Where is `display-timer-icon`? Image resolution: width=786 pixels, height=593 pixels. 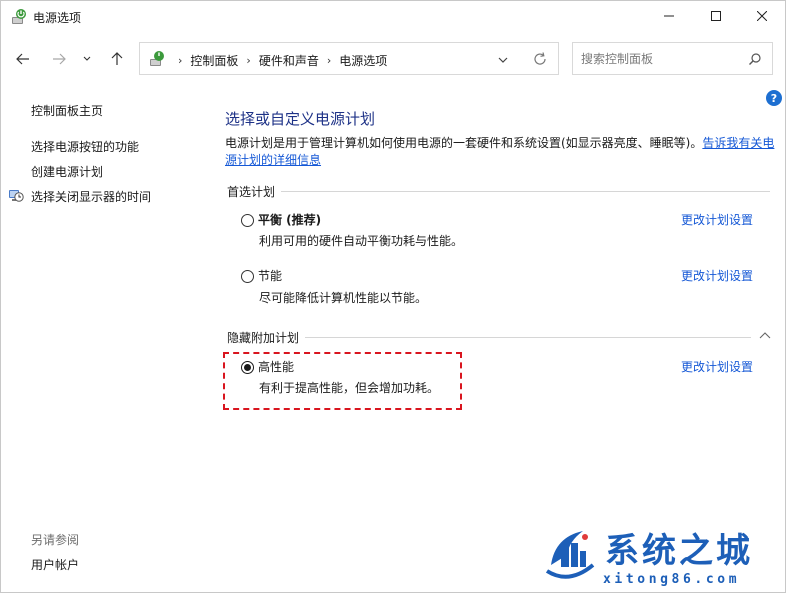
display-timer-icon is located at coordinates (16, 196).